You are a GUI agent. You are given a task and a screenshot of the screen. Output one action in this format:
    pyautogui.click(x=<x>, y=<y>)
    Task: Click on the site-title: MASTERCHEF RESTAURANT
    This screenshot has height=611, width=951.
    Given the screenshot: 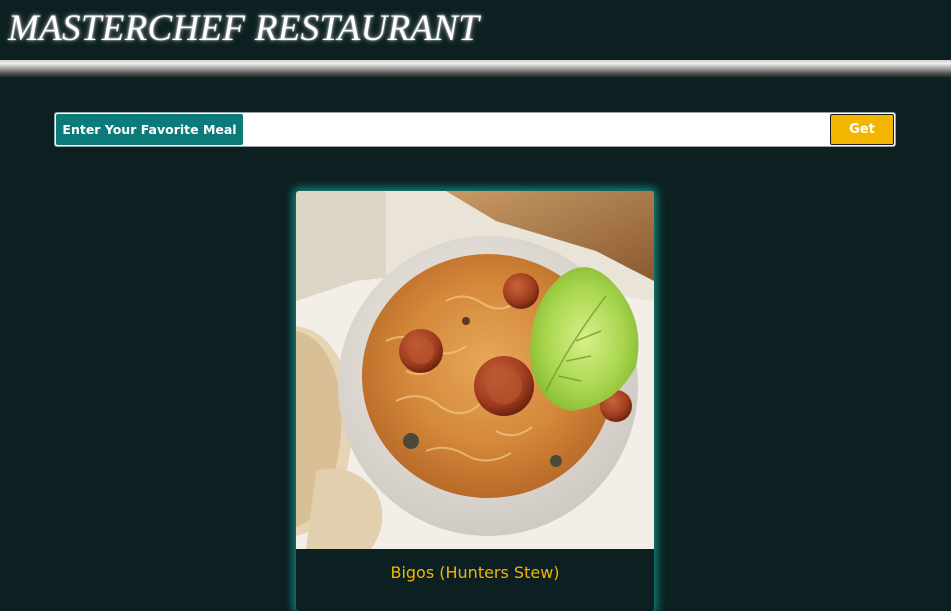 What is the action you would take?
    pyautogui.click(x=244, y=28)
    